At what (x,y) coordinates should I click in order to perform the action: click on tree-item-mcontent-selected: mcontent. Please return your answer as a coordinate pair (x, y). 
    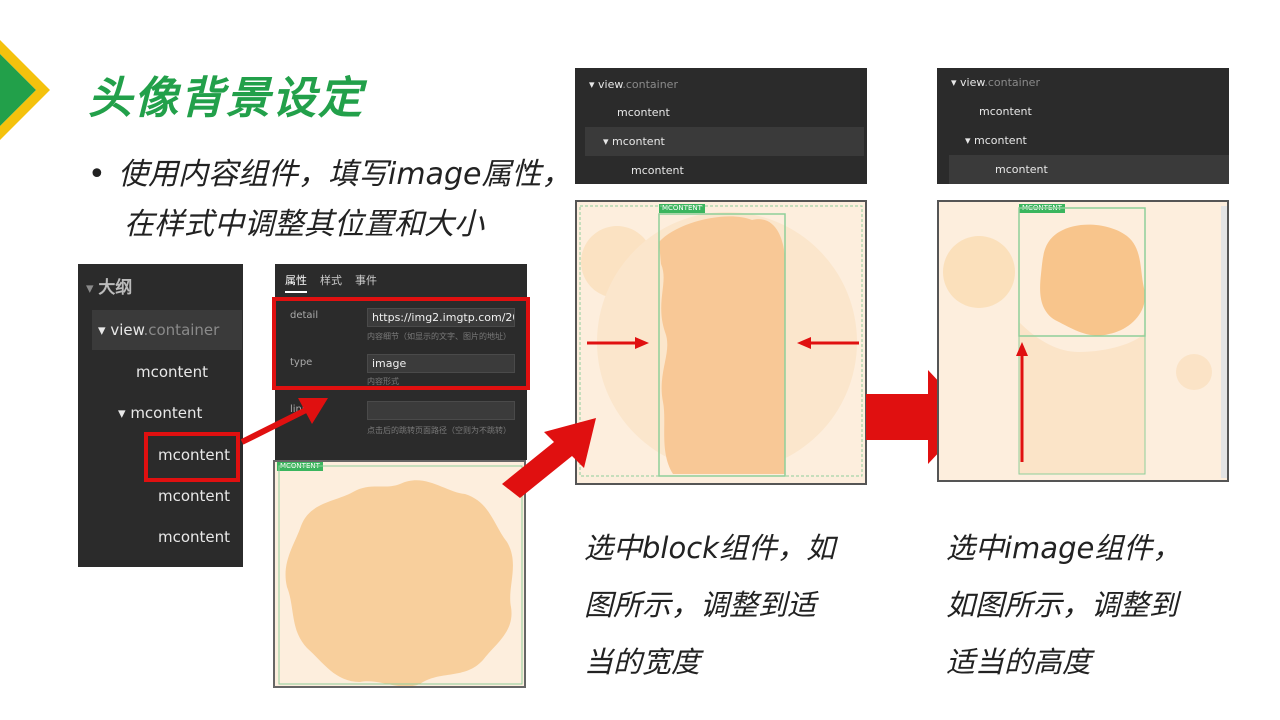
    Looking at the image, I should click on (1089, 169).